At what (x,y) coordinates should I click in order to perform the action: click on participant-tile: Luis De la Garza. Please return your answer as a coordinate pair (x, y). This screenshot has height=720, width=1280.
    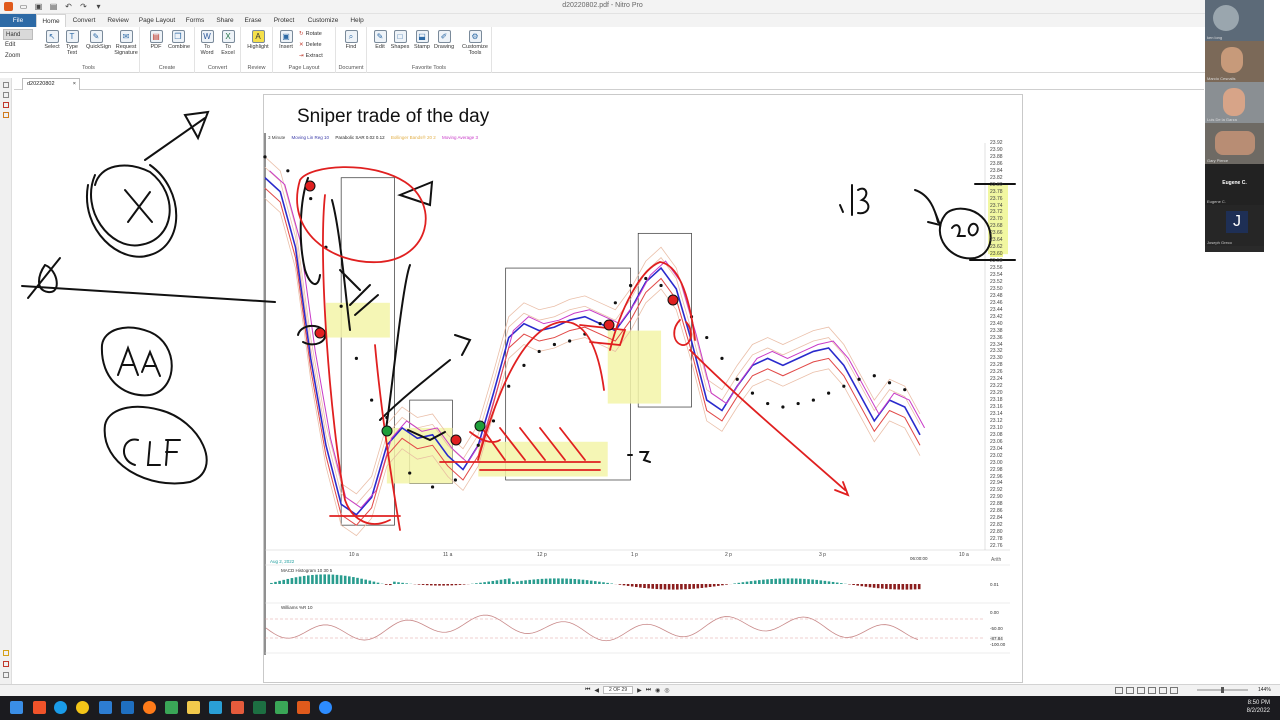
    Looking at the image, I should click on (1234, 102).